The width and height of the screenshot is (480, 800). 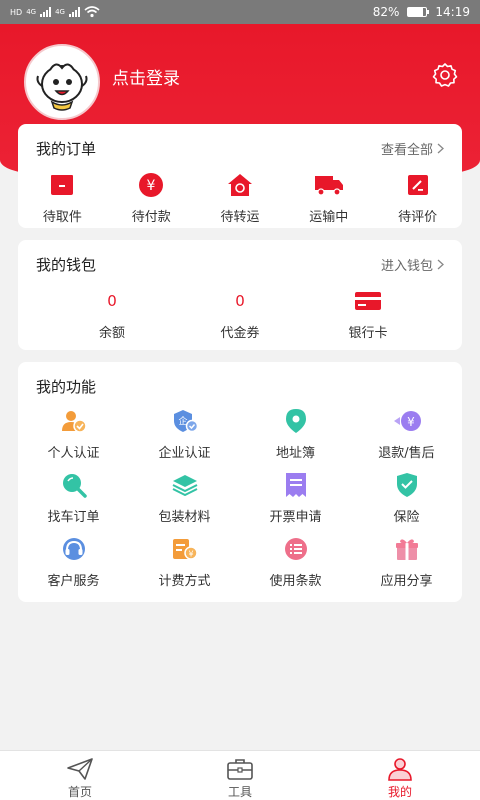 What do you see at coordinates (66, 265) in the screenshot?
I see `wallet-title: 我的钱包` at bounding box center [66, 265].